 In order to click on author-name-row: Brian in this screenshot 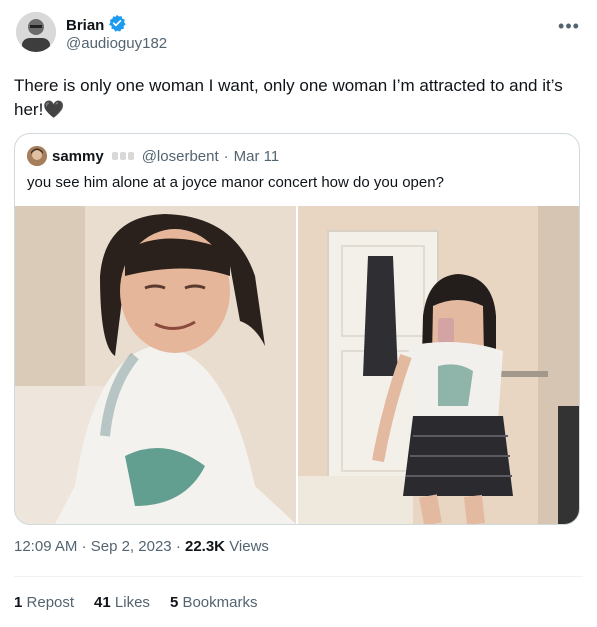, I will do `click(96, 25)`.